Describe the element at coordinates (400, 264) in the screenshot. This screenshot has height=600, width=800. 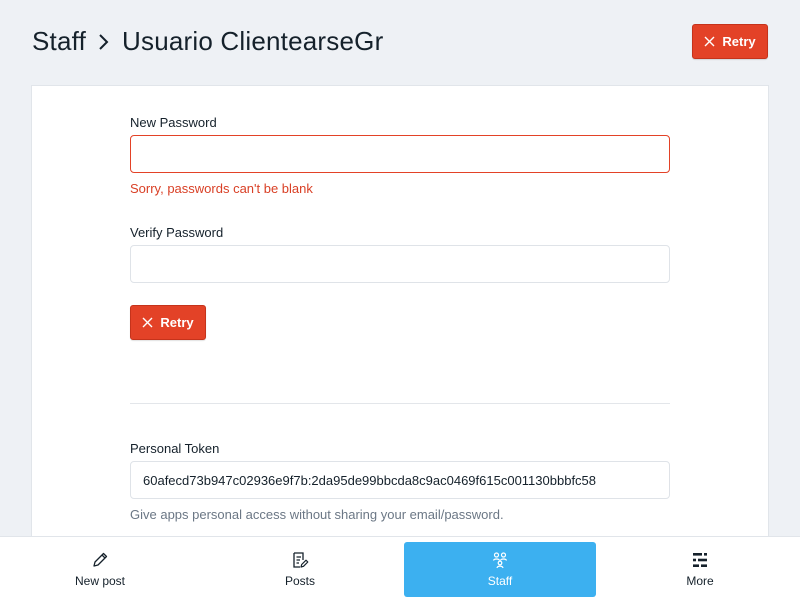
I see `verify-password-input` at that location.